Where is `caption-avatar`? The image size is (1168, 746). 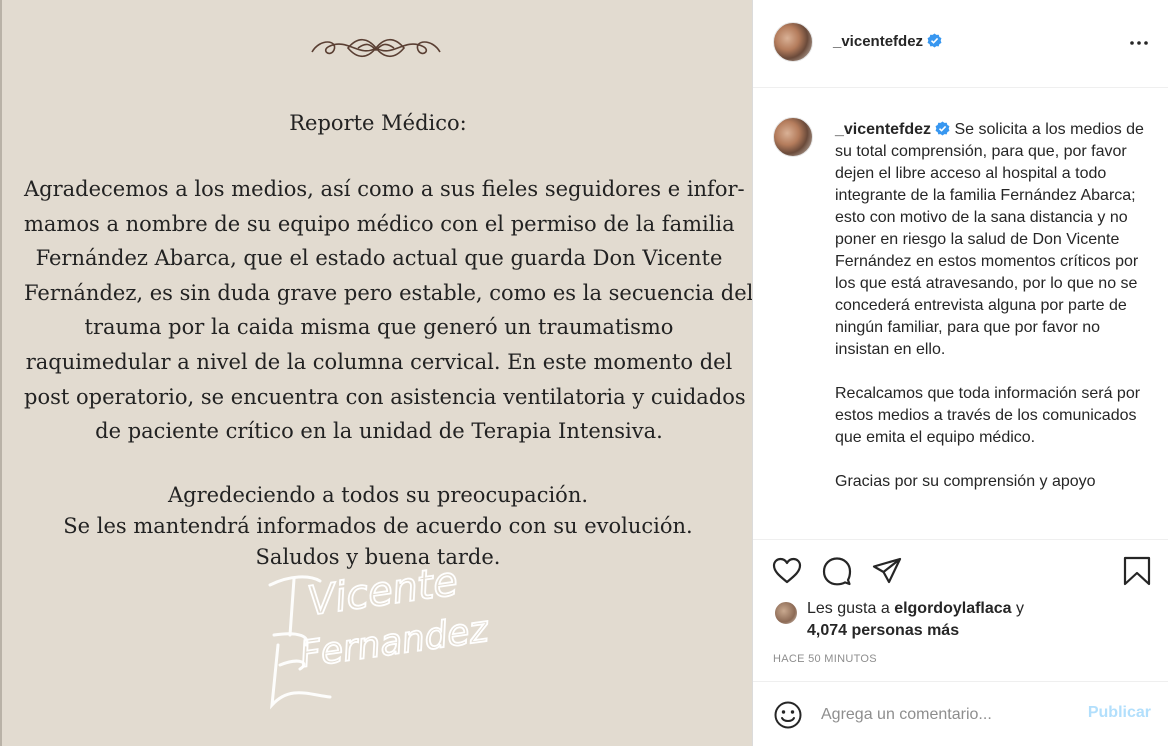 caption-avatar is located at coordinates (793, 137).